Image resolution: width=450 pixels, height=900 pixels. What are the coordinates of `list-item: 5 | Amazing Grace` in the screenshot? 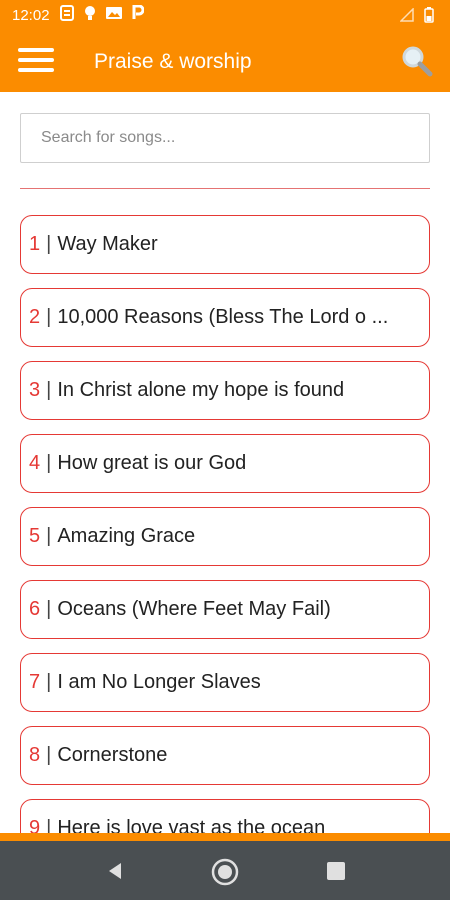 It's located at (225, 536).